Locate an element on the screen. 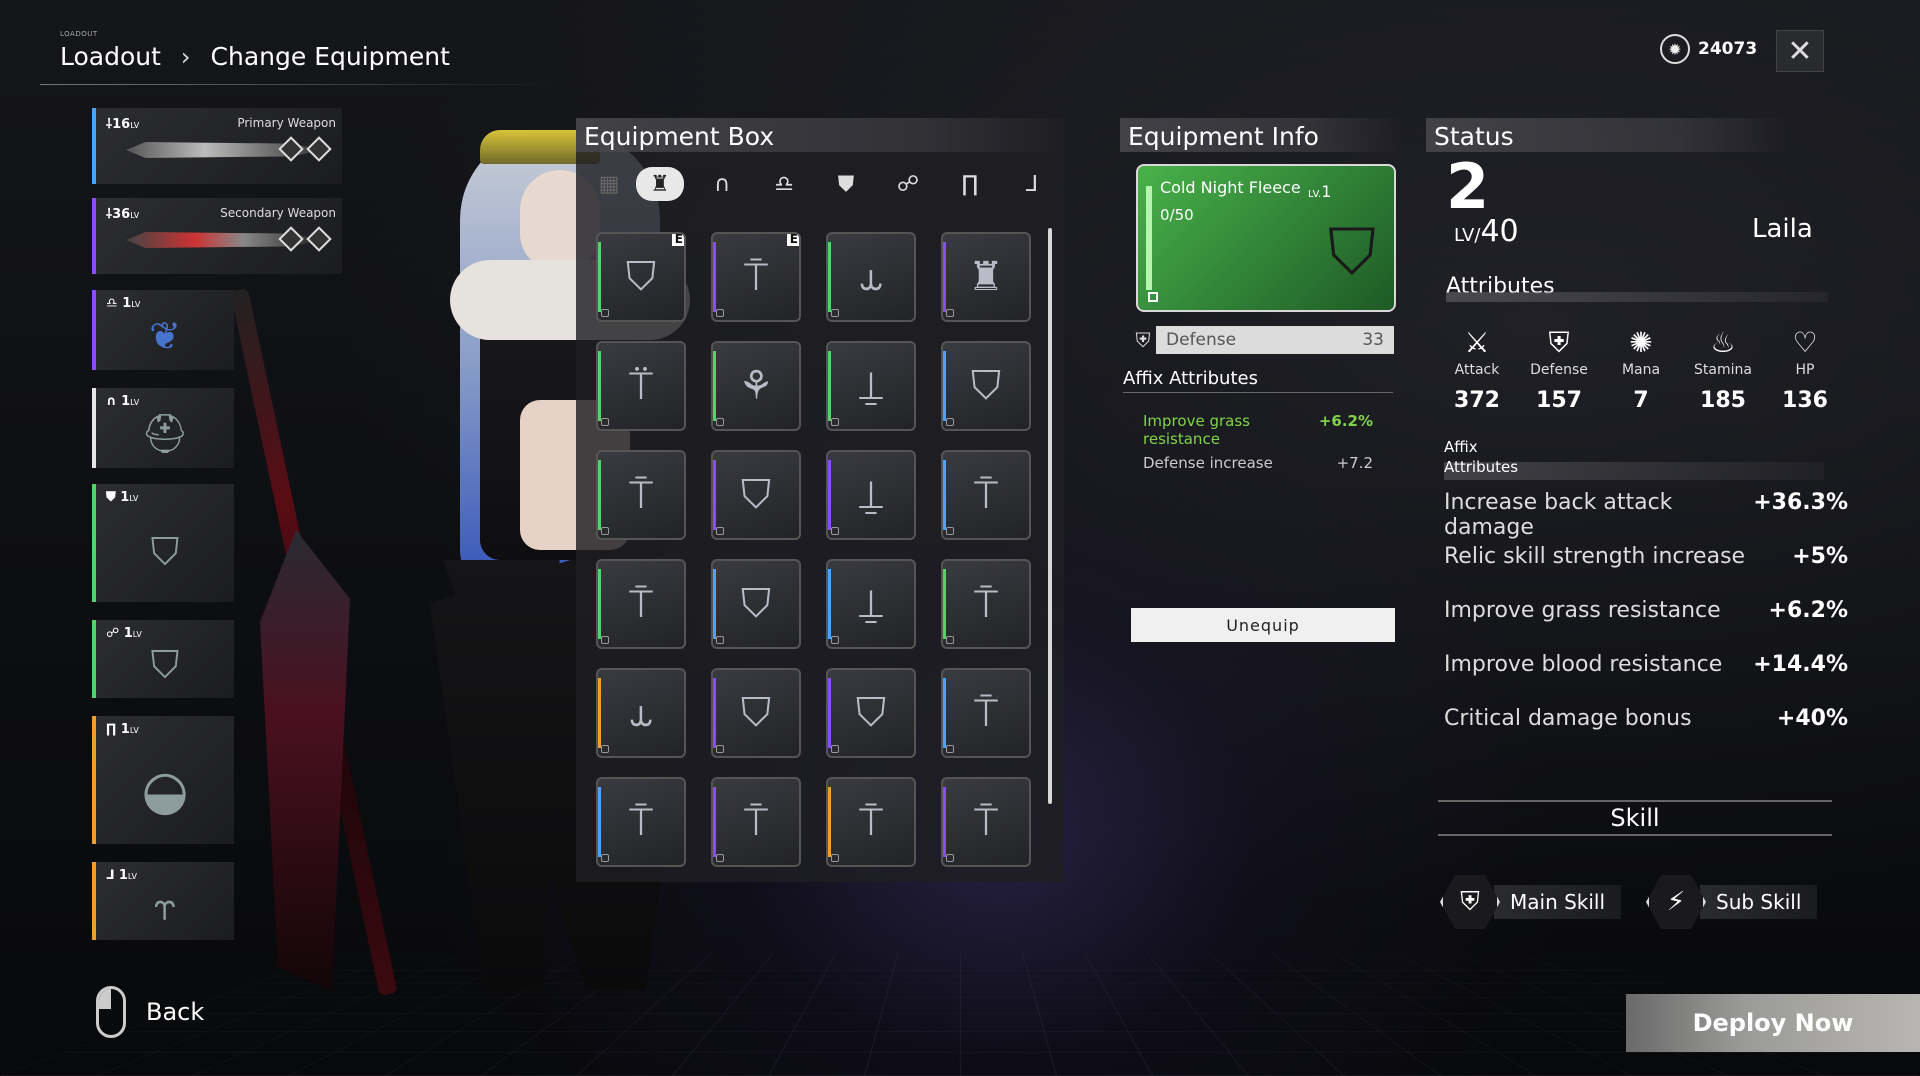 This screenshot has height=1076, width=1920. shield-skill-icon: ⛨ is located at coordinates (1470, 902).